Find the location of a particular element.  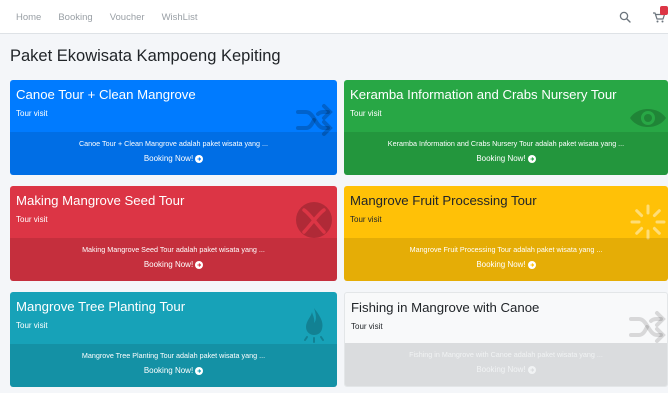

nav-link-voucher: Voucher is located at coordinates (127, 17).